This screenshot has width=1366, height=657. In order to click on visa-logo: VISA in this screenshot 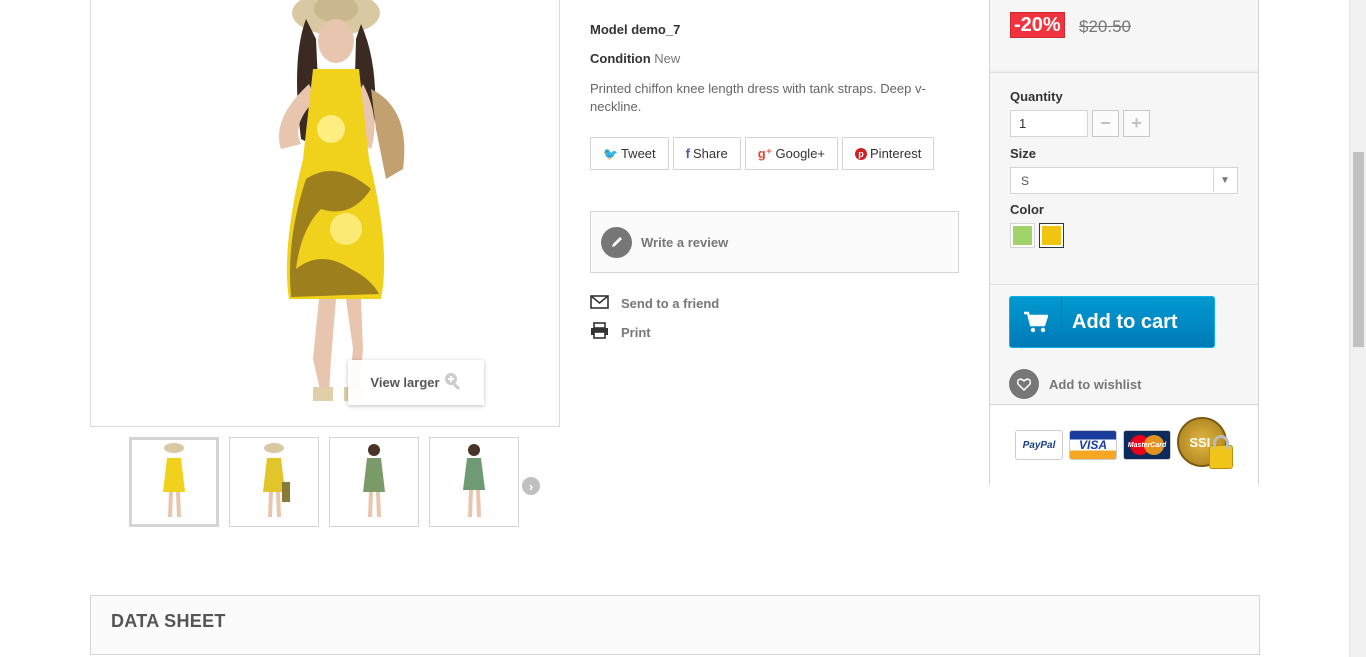, I will do `click(1093, 445)`.